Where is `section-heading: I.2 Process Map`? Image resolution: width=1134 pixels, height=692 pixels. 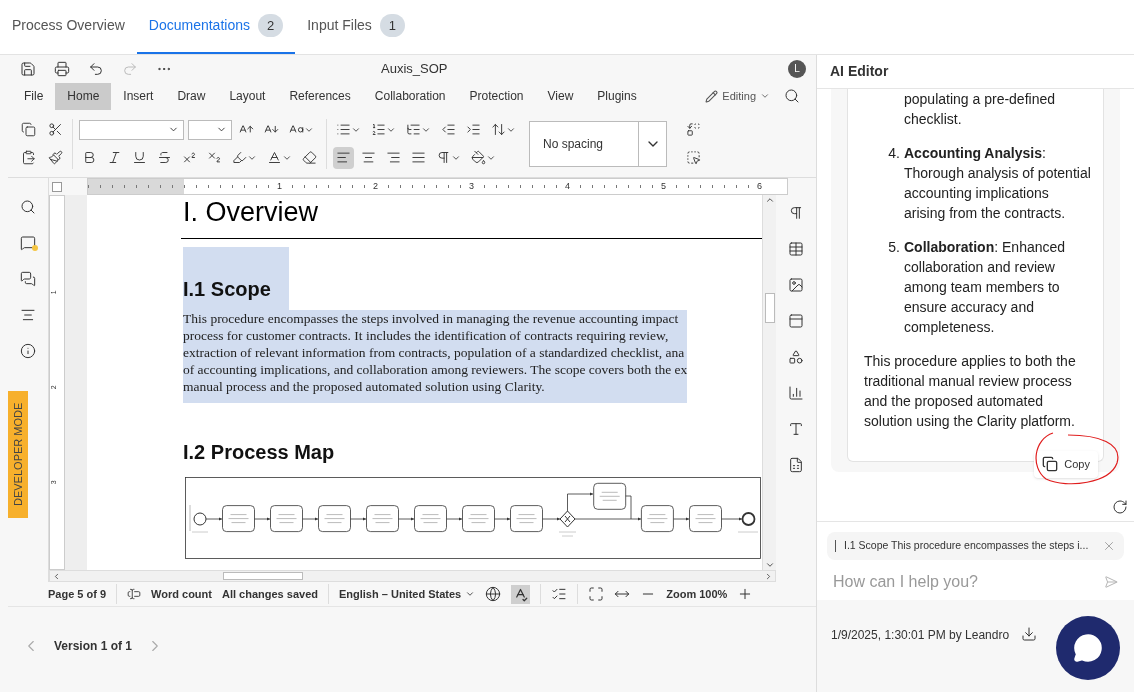
section-heading: I.2 Process Map is located at coordinates (259, 452).